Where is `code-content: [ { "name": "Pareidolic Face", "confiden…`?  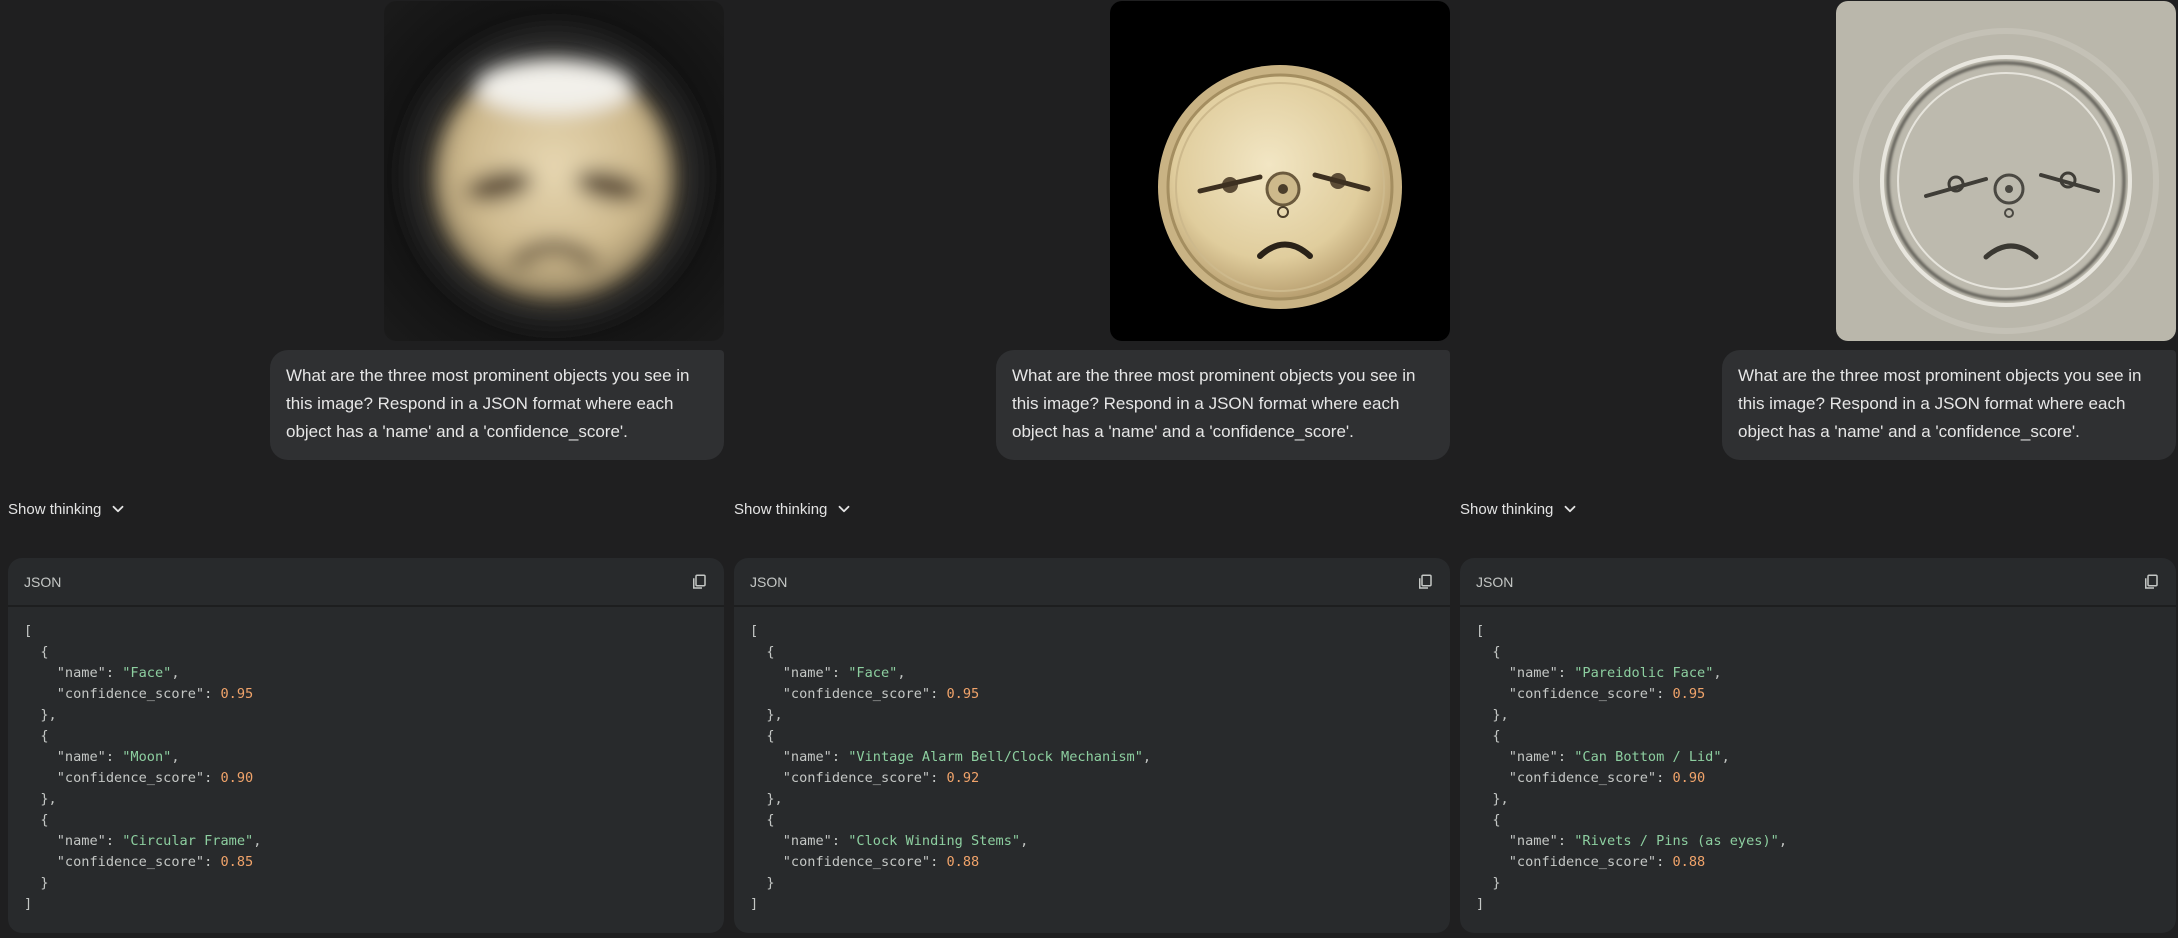
code-content: [ { "name": "Pareidolic Face", "confiden… is located at coordinates (1632, 767).